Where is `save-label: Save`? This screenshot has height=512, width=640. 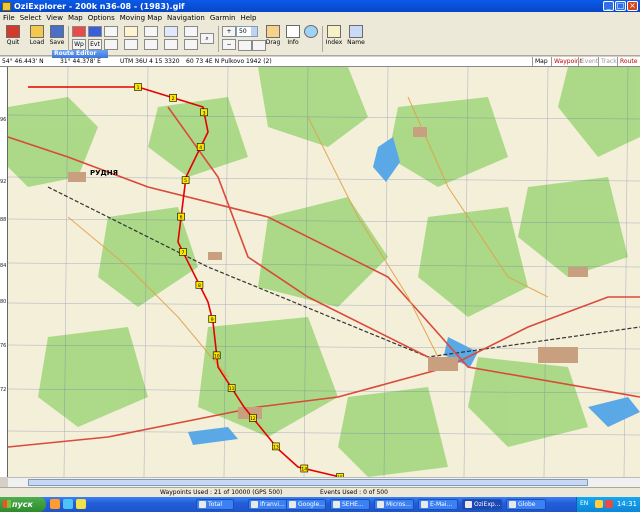
save-label: Save is located at coordinates (57, 42).